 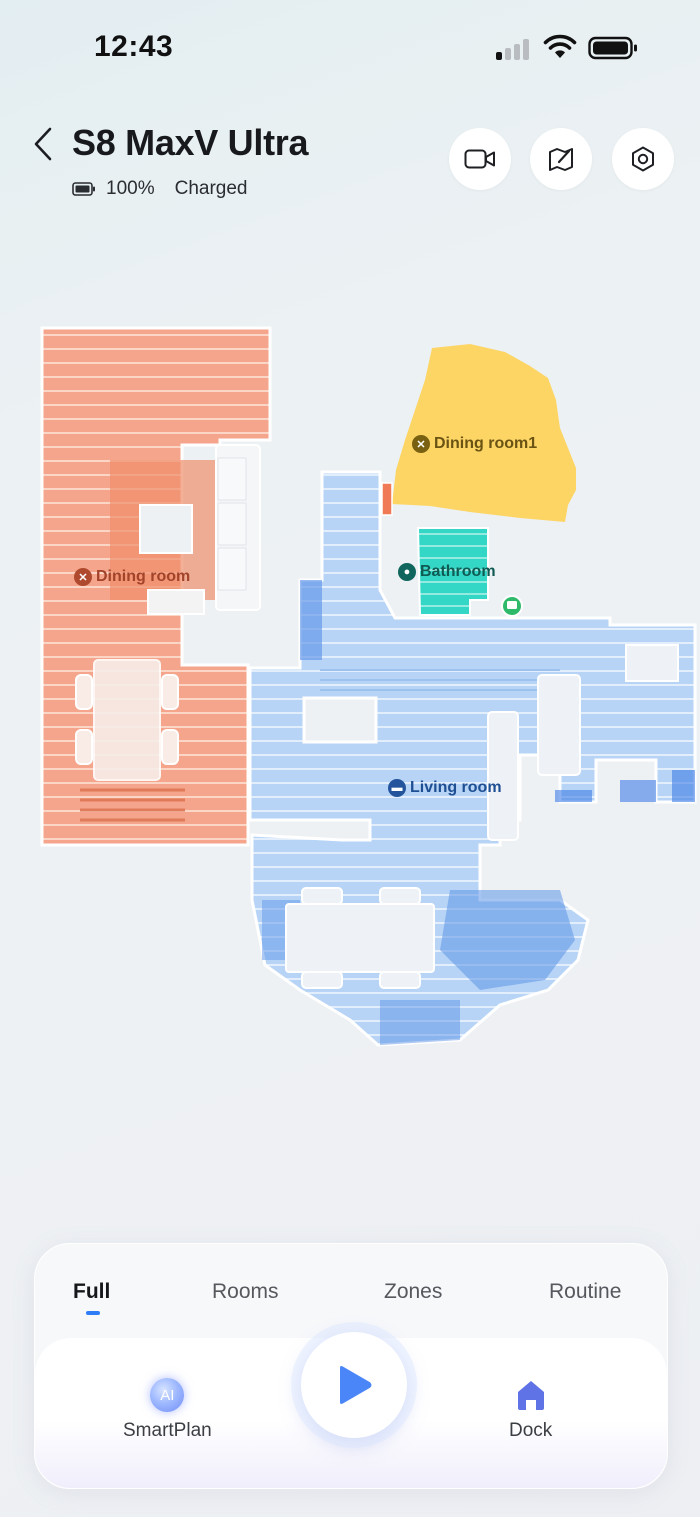 What do you see at coordinates (560, 46) in the screenshot?
I see `wifi-icon` at bounding box center [560, 46].